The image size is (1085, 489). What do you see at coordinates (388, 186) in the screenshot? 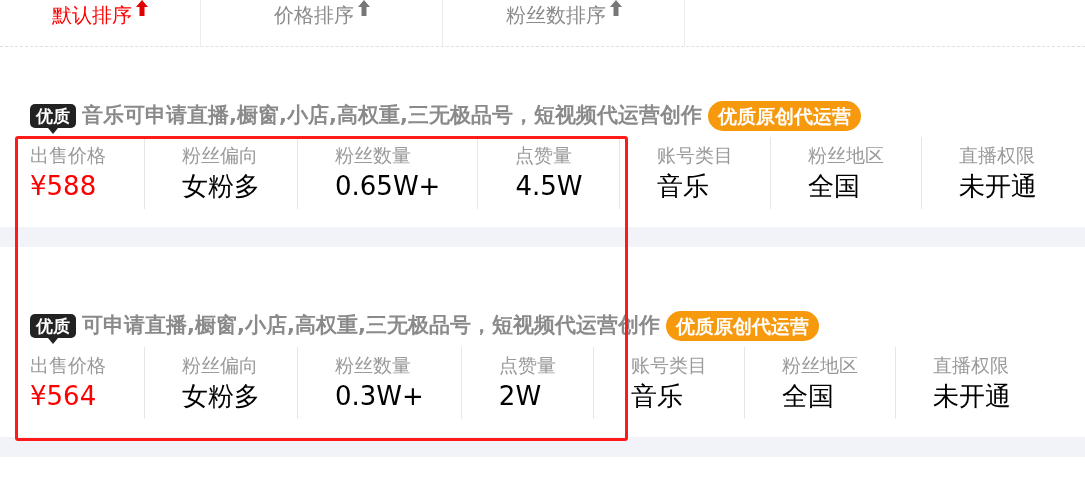
I see `stat-value: 0.65W+` at bounding box center [388, 186].